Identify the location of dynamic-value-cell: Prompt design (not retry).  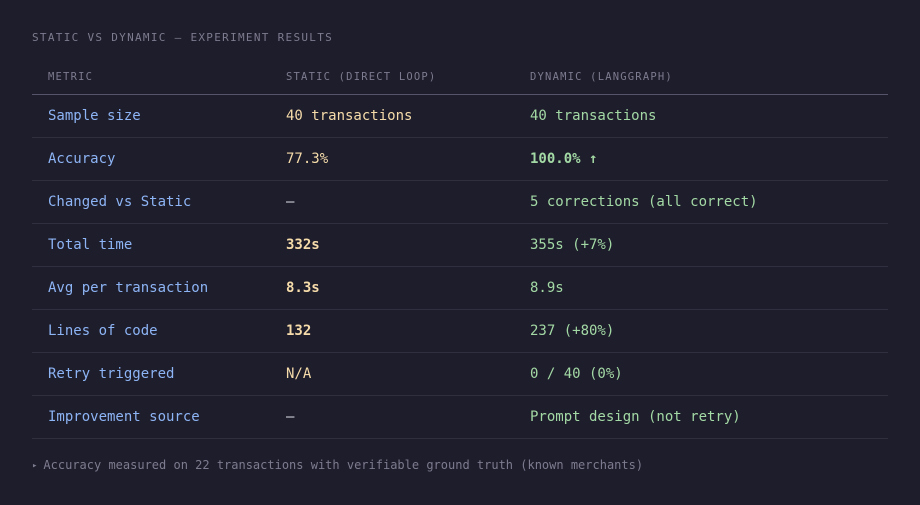
(701, 417).